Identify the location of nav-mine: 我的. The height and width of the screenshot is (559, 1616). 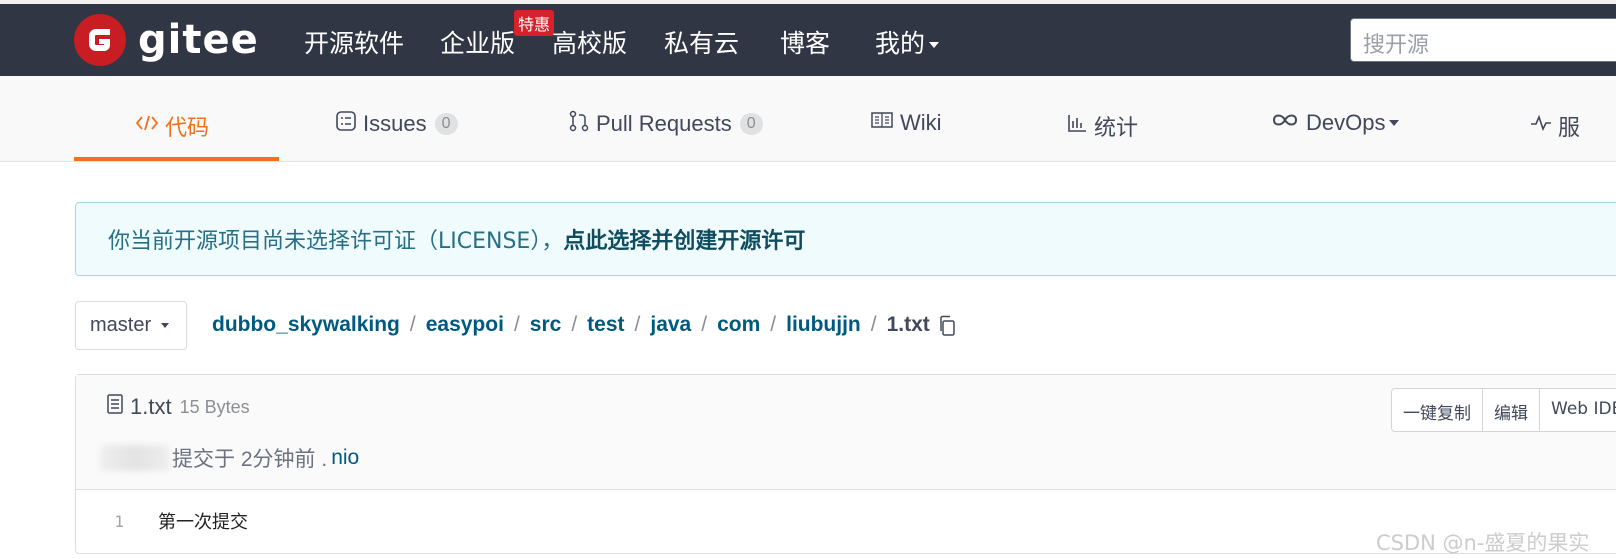
(907, 42).